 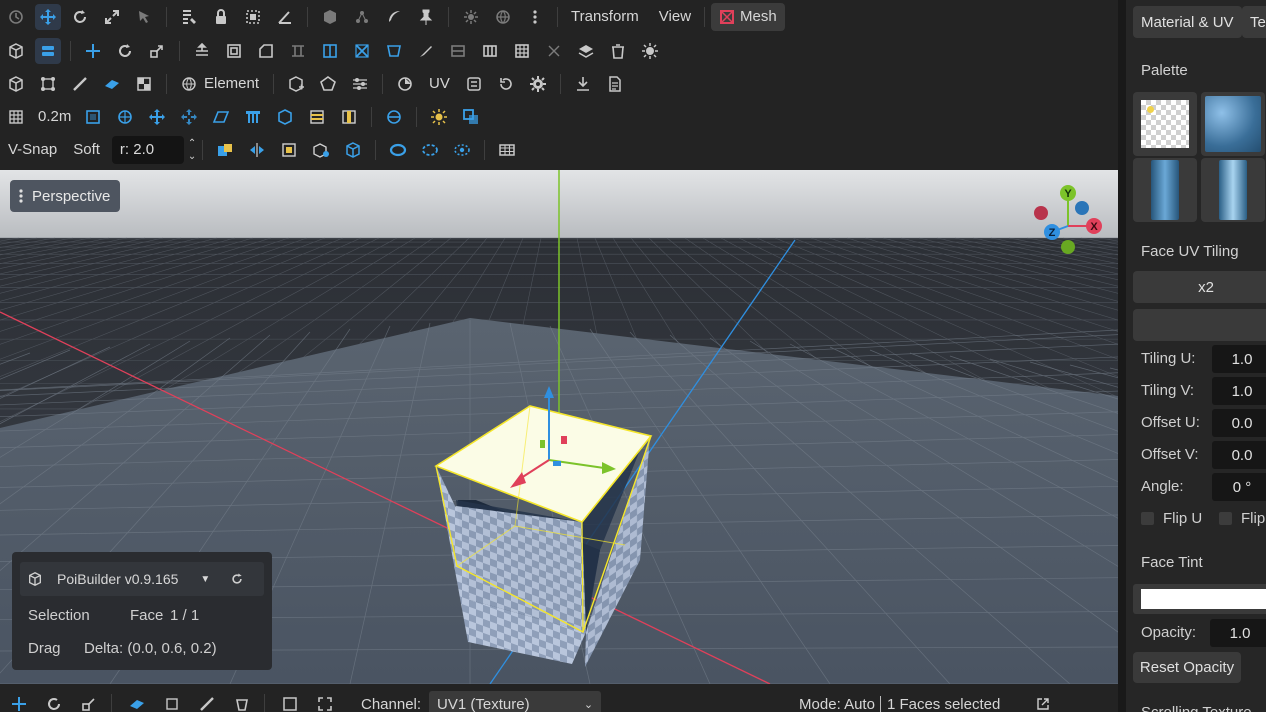 I want to click on grid-fill-icon, so click(x=522, y=51).